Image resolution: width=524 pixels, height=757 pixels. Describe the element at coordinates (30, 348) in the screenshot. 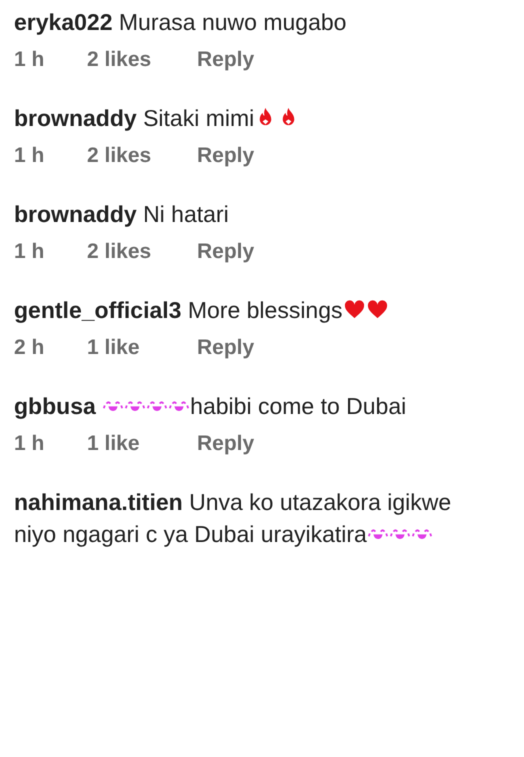

I see `comment-time: 2 h` at that location.